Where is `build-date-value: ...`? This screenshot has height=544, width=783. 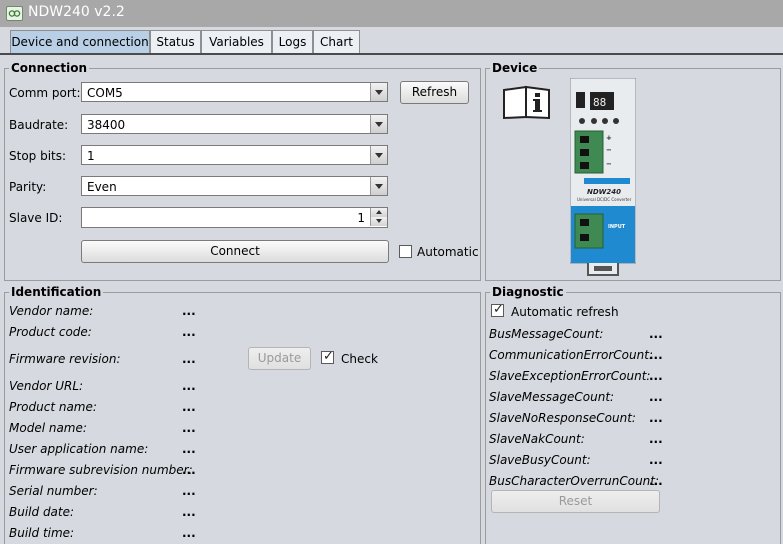 build-date-value: ... is located at coordinates (189, 512).